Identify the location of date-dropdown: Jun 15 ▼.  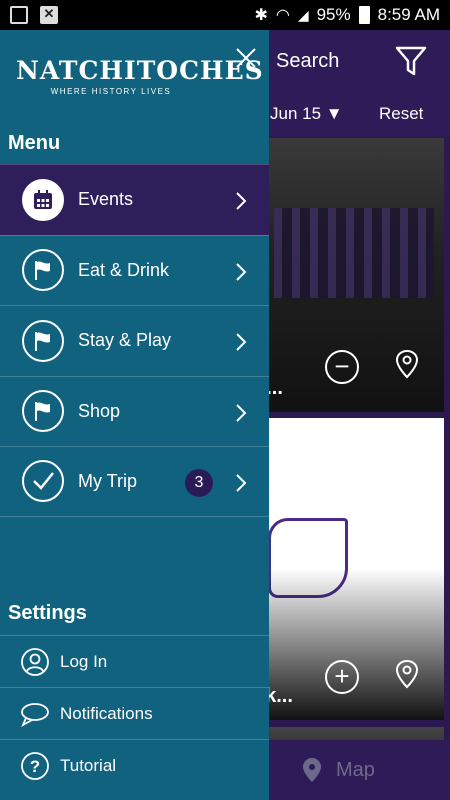
(306, 114).